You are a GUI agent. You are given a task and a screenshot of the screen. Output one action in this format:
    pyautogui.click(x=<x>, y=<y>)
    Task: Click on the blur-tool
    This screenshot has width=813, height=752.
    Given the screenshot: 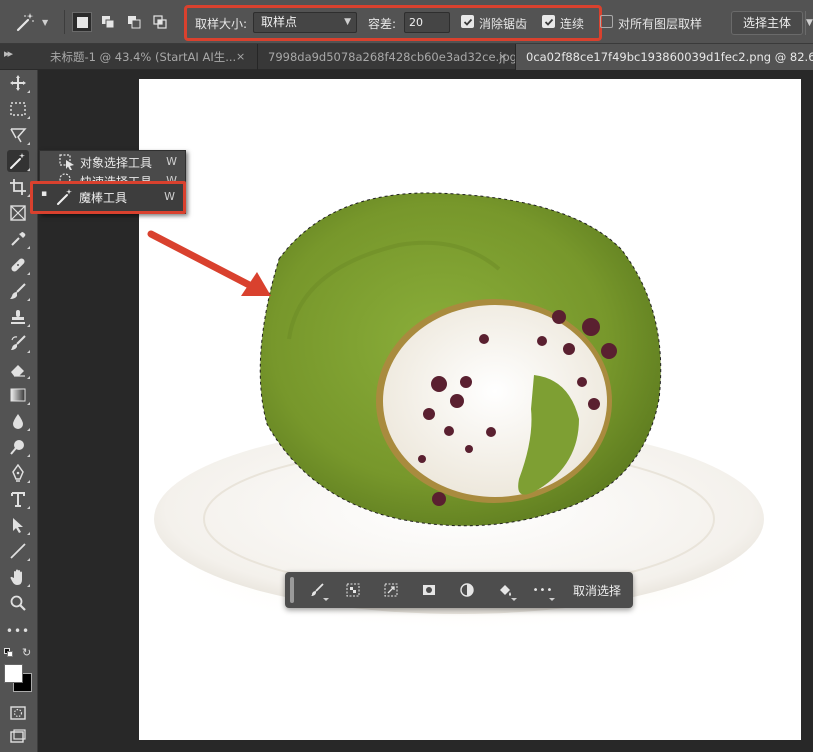 What is the action you would take?
    pyautogui.click(x=18, y=421)
    